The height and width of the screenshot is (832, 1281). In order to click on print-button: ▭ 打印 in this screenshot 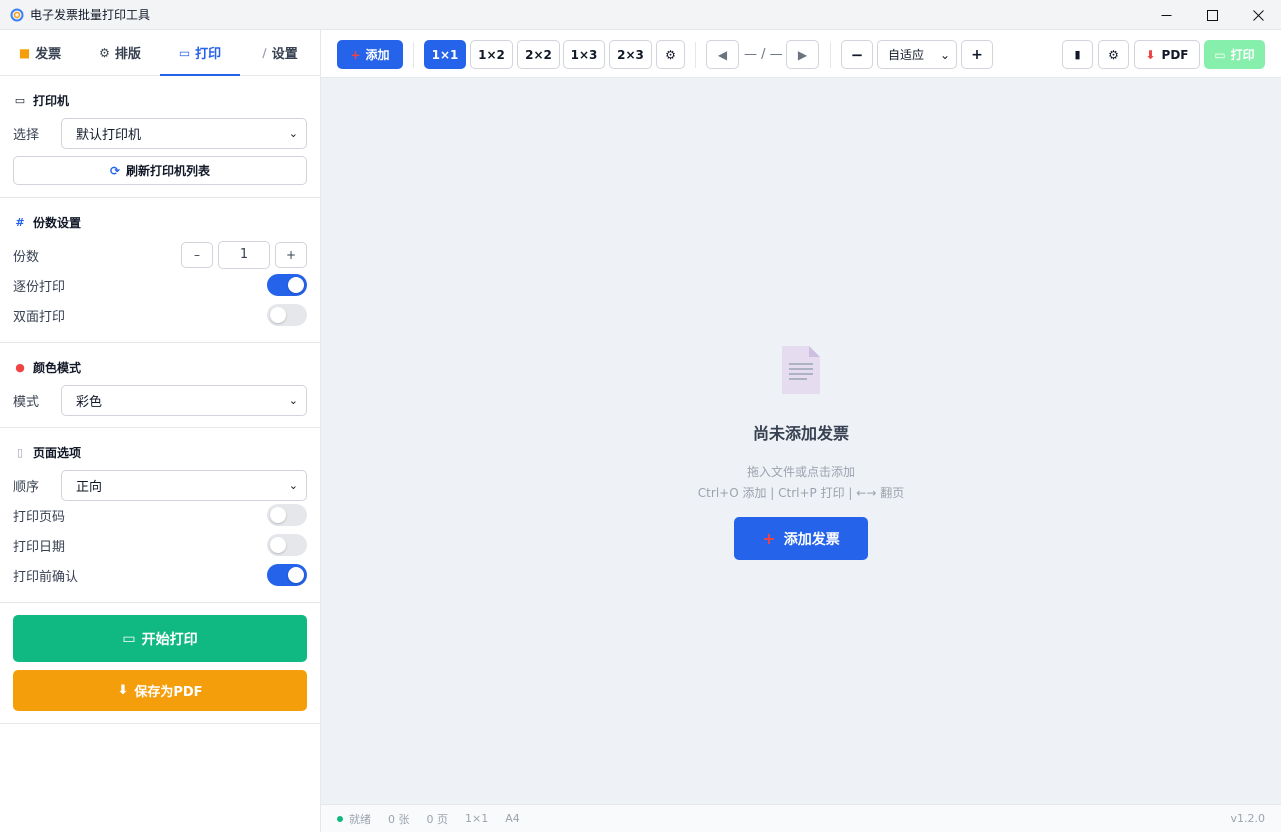, I will do `click(1234, 54)`.